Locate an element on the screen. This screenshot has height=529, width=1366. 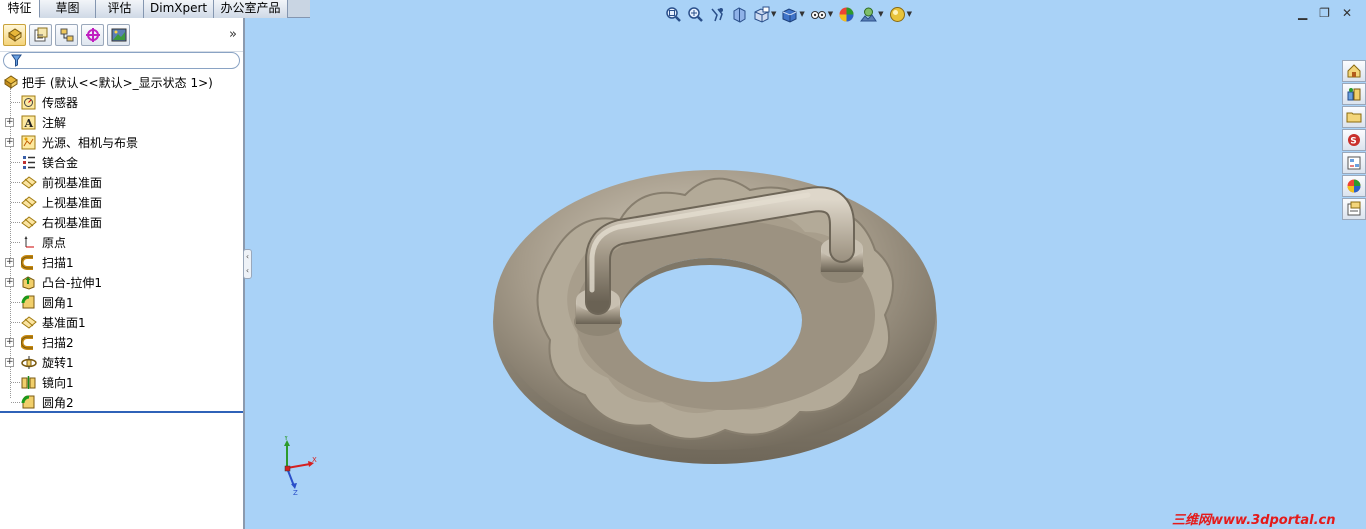
tree-root-label: 把手 (默认<<默认>_显示状态 1>) is located at coordinates (117, 82).